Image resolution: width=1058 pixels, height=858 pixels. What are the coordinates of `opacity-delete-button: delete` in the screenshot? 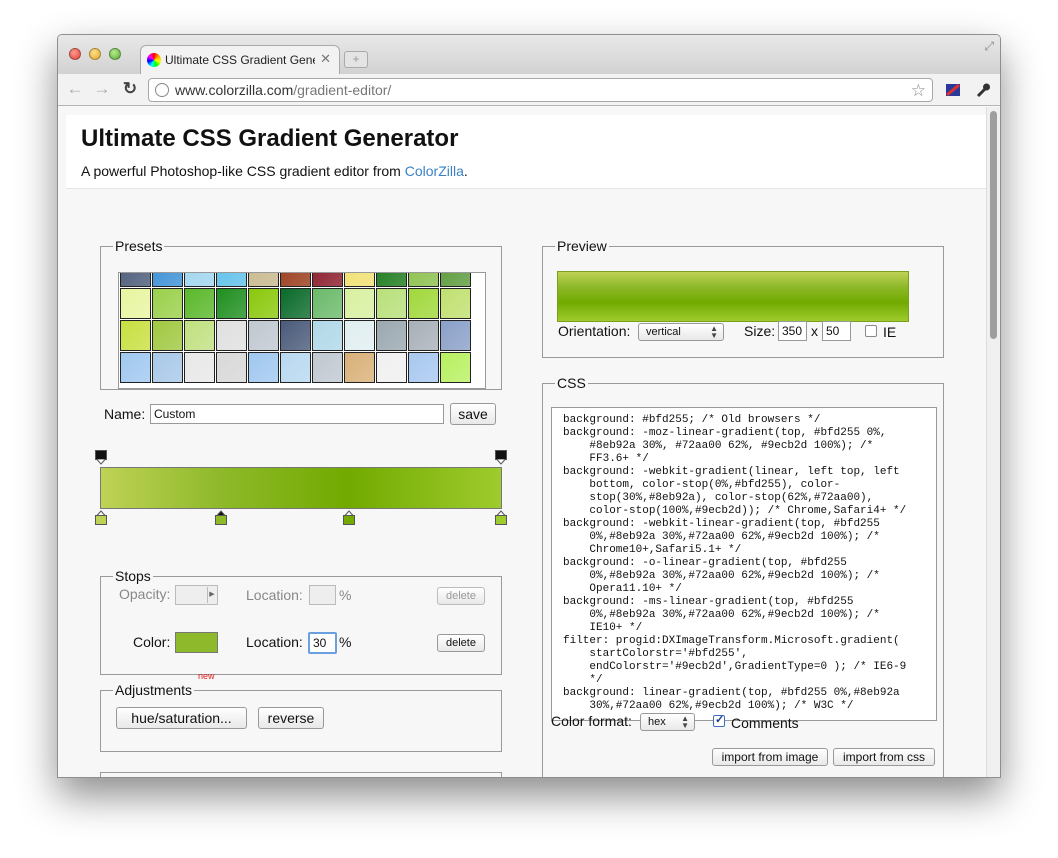 It's located at (461, 596).